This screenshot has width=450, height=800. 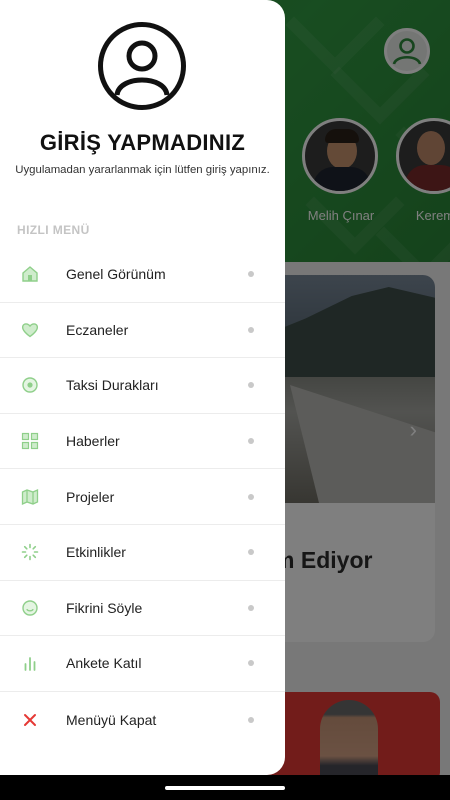 I want to click on menu-item-label: Haberler, so click(x=93, y=441).